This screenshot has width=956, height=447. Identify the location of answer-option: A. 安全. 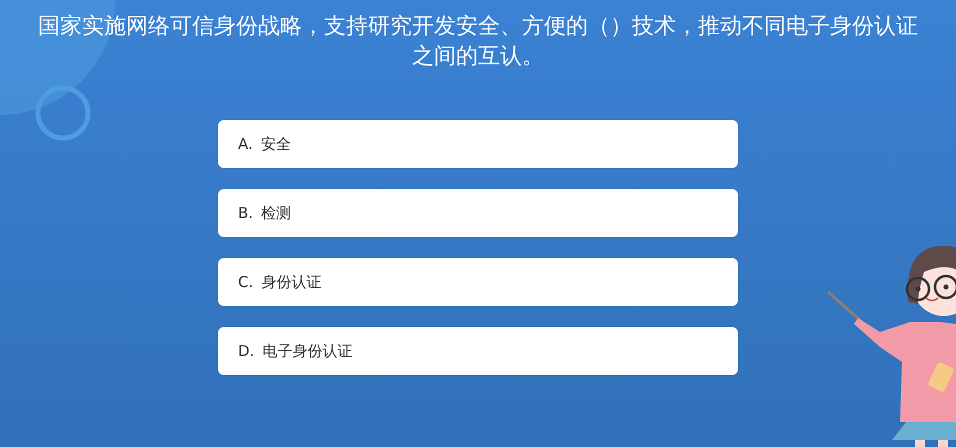
(478, 144).